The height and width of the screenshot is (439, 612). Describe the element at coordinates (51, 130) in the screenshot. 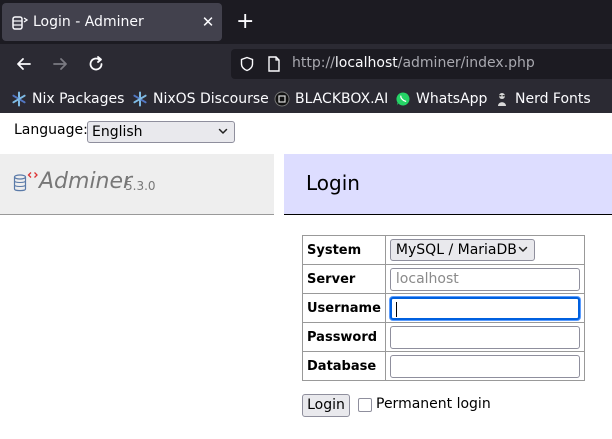

I see `language-label: Language:` at that location.